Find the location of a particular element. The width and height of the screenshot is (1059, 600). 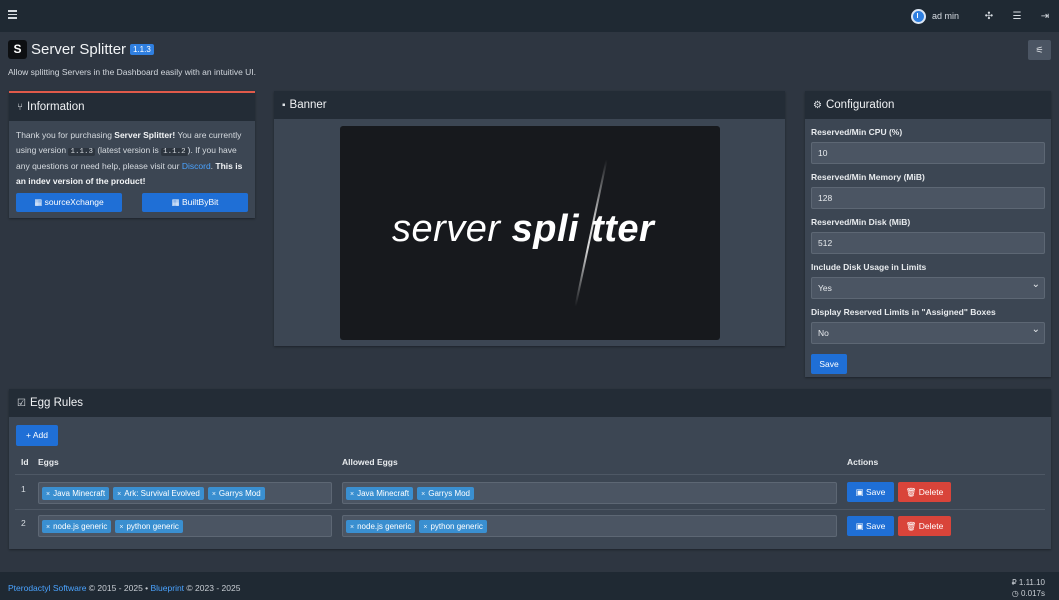

row-id: 2 is located at coordinates (23, 523).